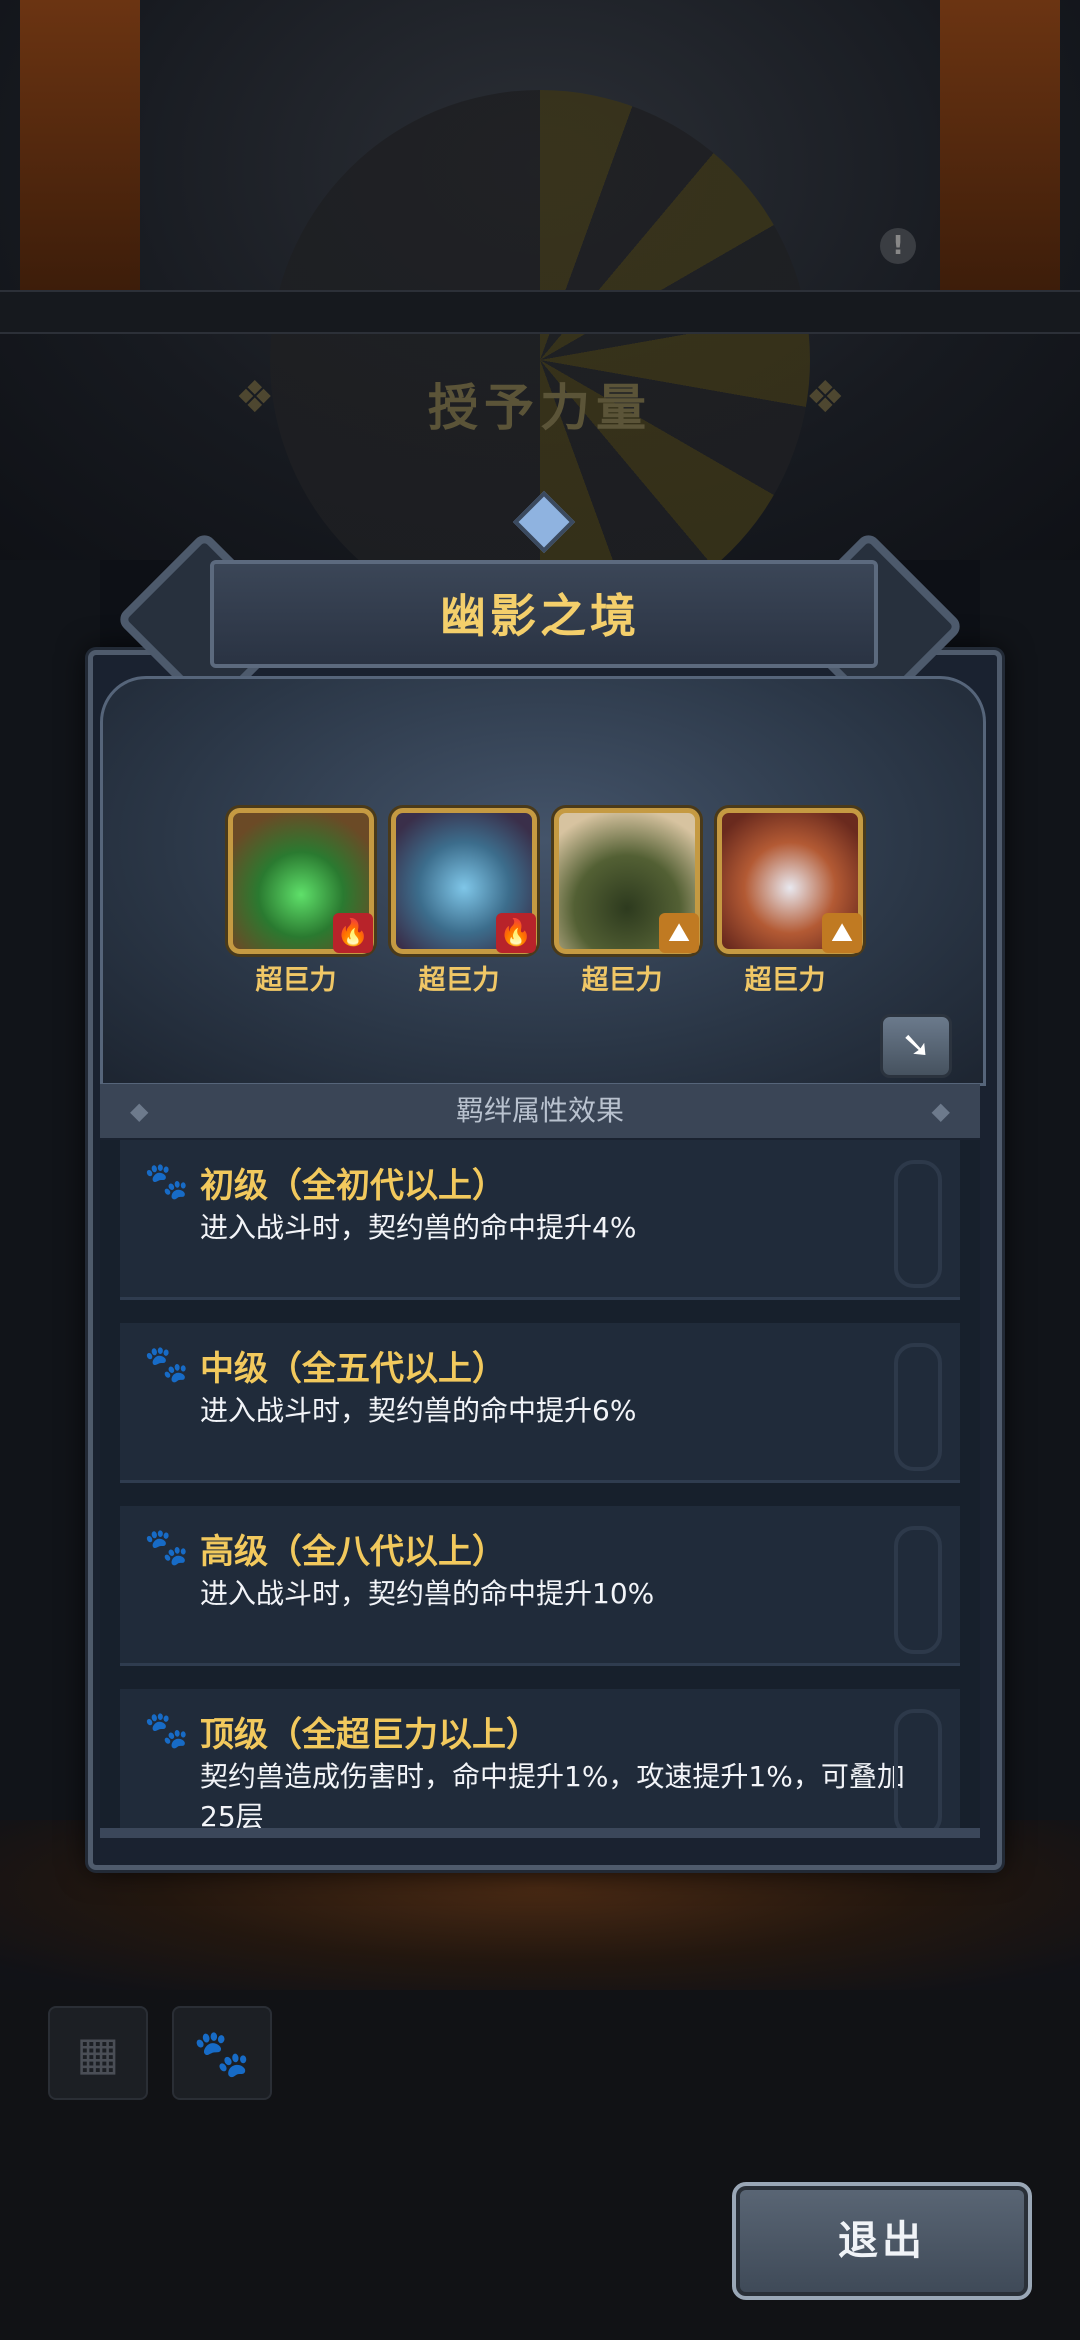  I want to click on grid-menu-button: ▦, so click(98, 2053).